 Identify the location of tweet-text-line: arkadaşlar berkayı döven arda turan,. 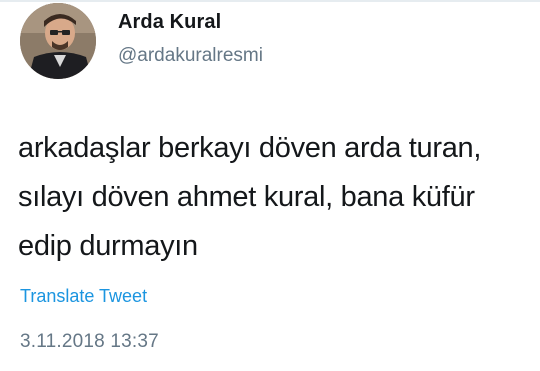
(250, 148).